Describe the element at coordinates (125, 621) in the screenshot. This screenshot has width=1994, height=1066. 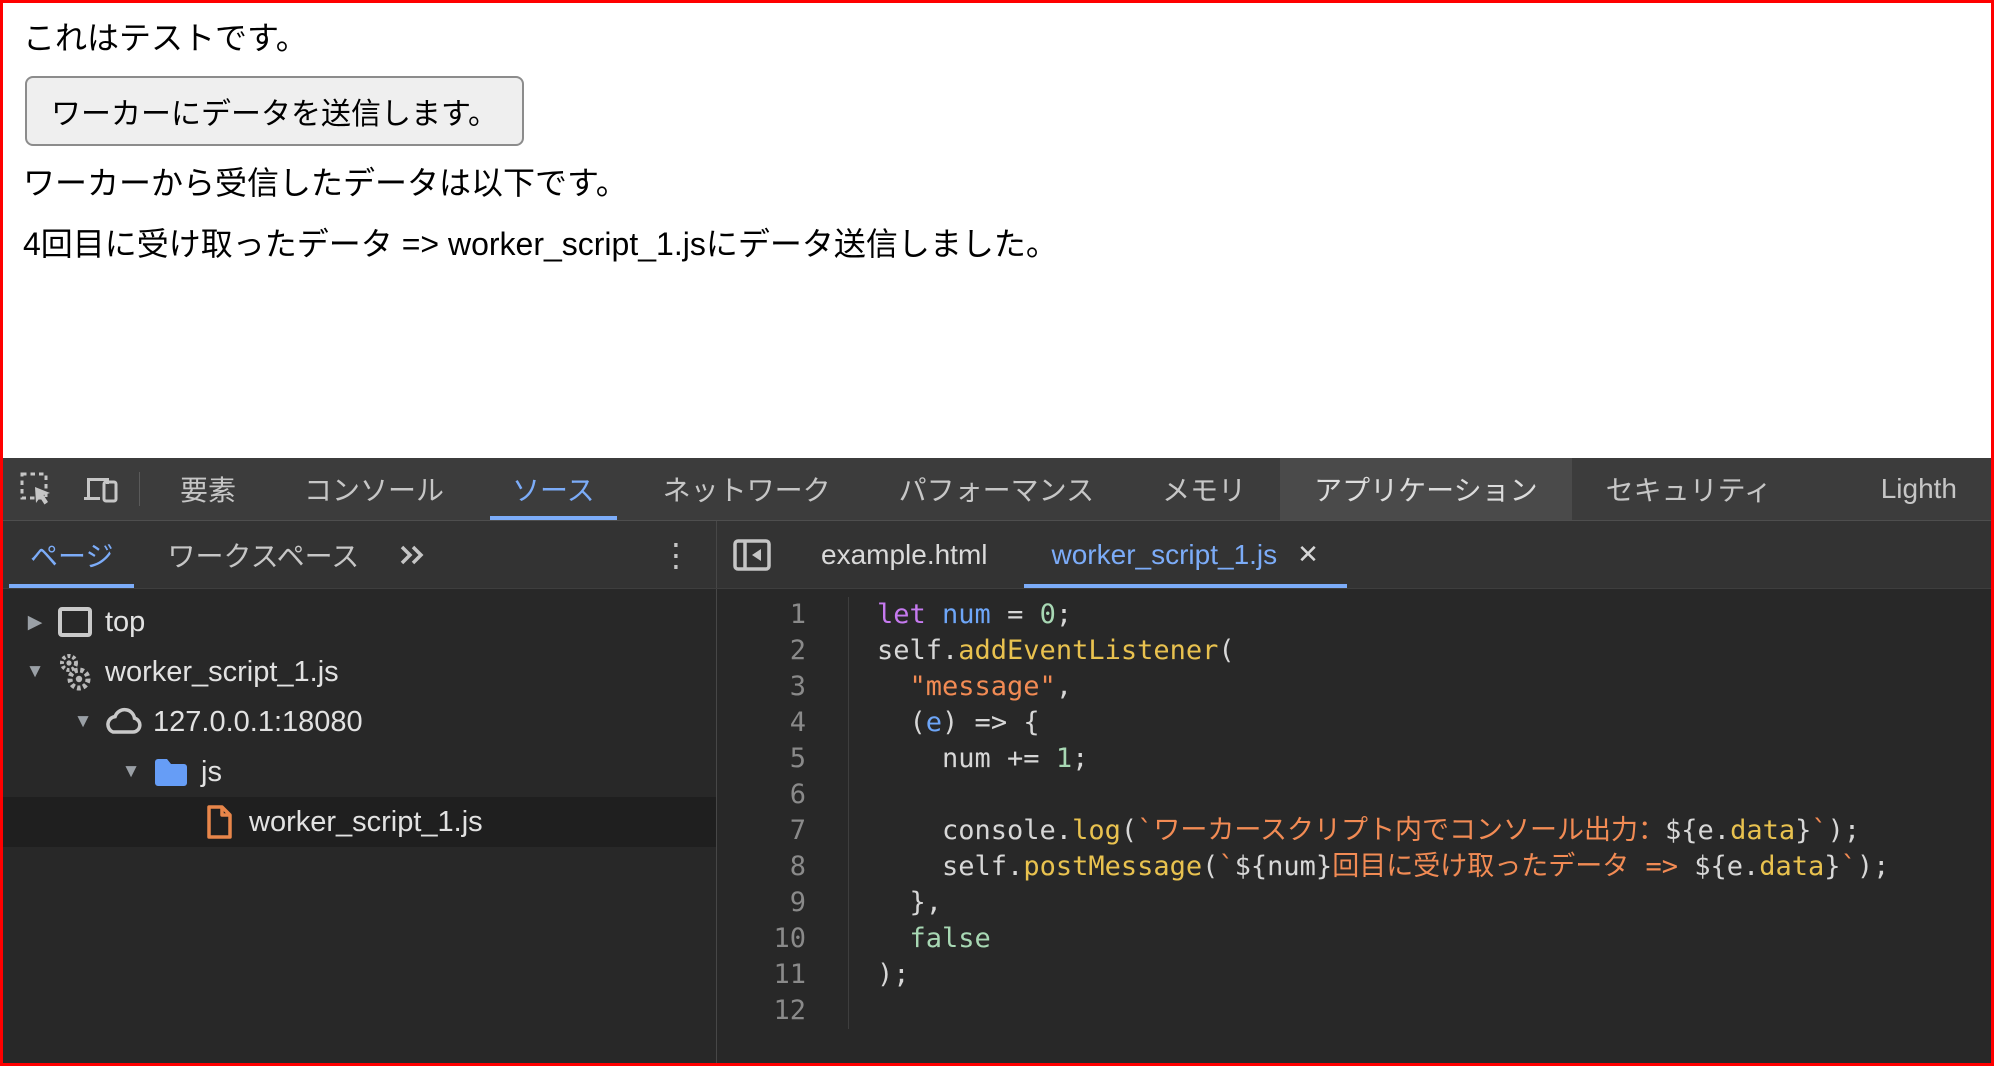
I see `tree-item-label: top` at that location.